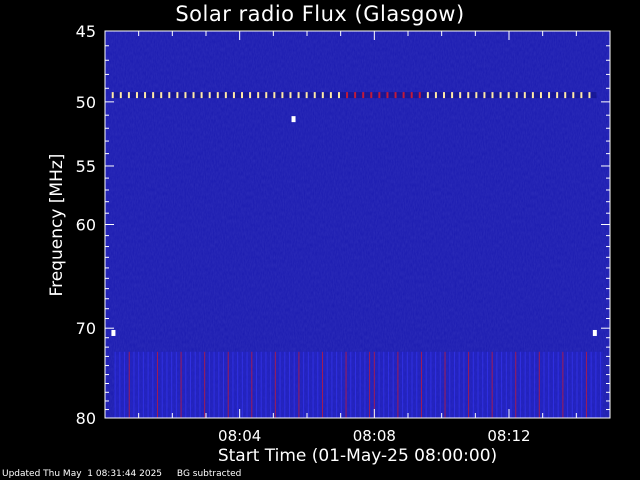  What do you see at coordinates (209, 474) in the screenshot?
I see `bg-note: BG subtracted` at bounding box center [209, 474].